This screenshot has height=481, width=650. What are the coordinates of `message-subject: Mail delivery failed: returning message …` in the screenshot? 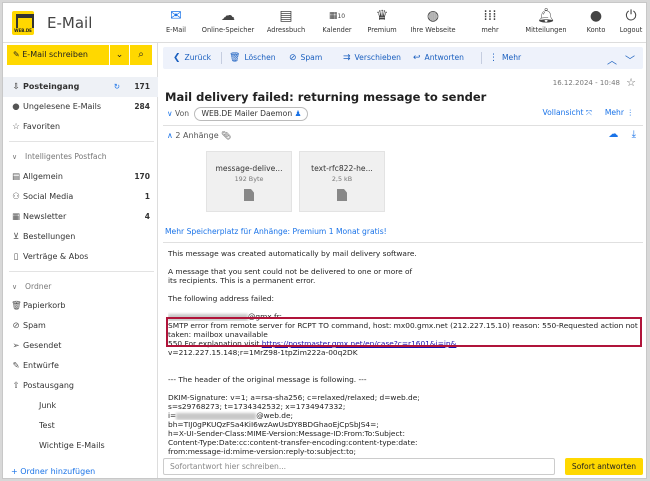 It's located at (326, 97).